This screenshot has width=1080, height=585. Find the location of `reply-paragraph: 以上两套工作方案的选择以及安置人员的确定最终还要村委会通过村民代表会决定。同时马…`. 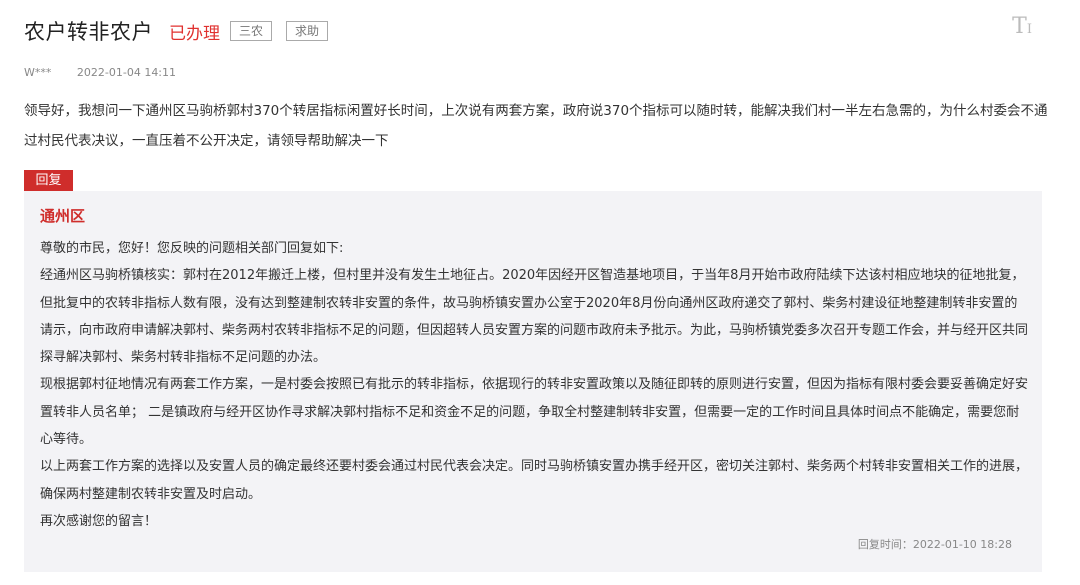

reply-paragraph: 以上两套工作方案的选择以及安置人员的确定最终还要村委会通过村民代表会决定。同时马… is located at coordinates (534, 480).